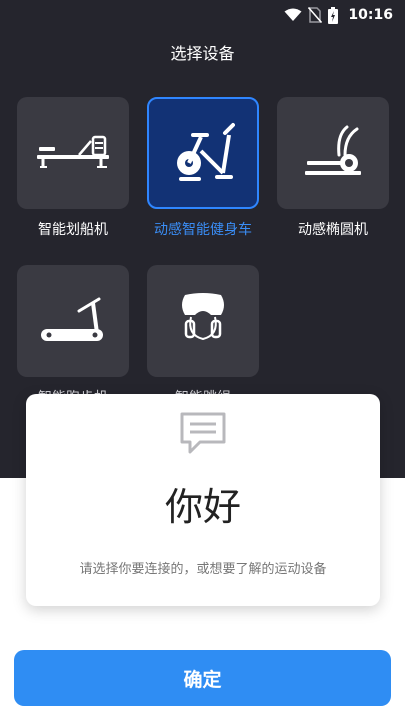 Image resolution: width=405 pixels, height=720 pixels. I want to click on status-icons: 10:16, so click(338, 15).